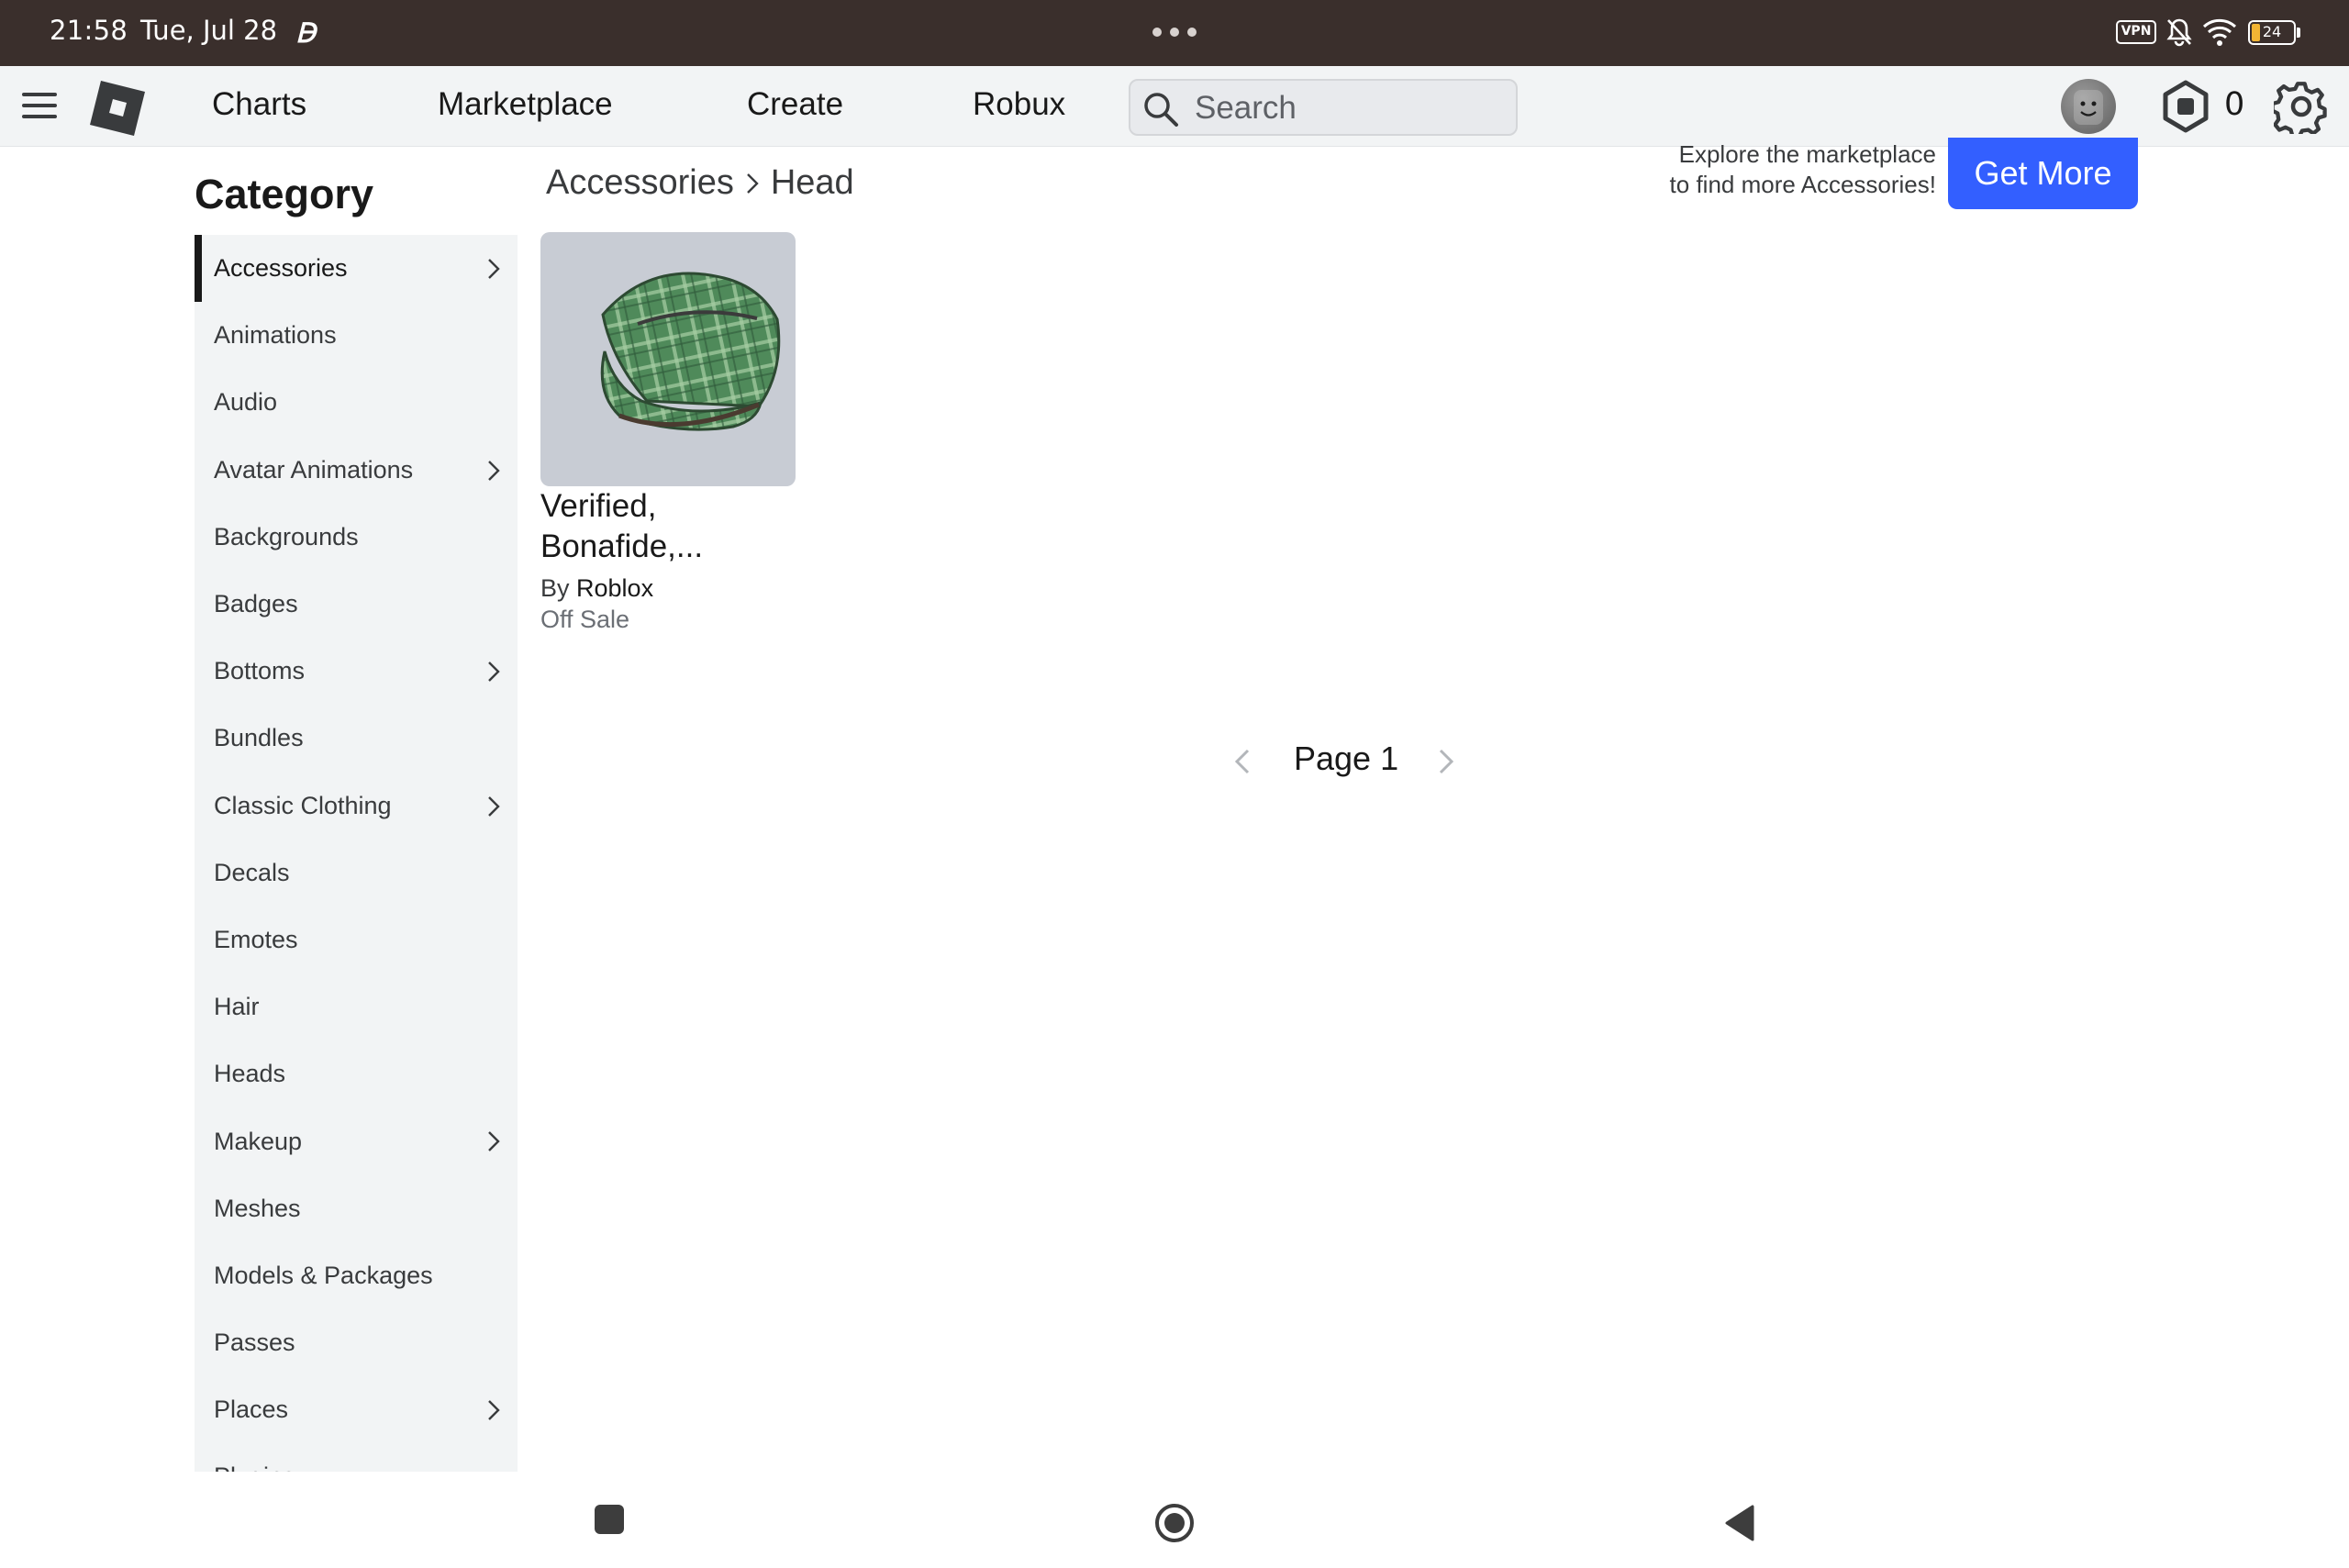  Describe the element at coordinates (2301, 106) in the screenshot. I see `settings-gear-icon` at that location.